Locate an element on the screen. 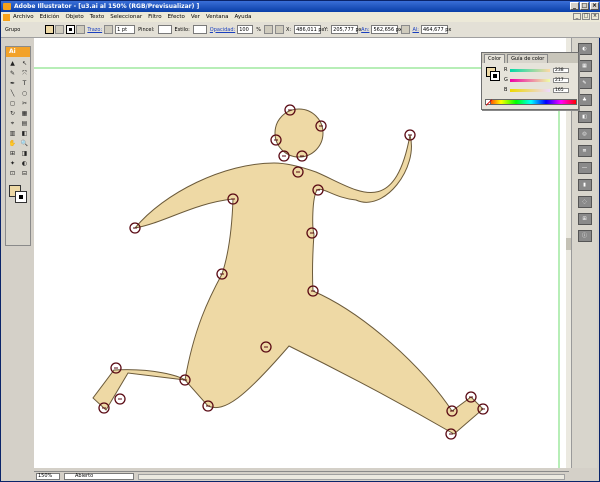  tool-button-10: ↻ is located at coordinates (12, 113).